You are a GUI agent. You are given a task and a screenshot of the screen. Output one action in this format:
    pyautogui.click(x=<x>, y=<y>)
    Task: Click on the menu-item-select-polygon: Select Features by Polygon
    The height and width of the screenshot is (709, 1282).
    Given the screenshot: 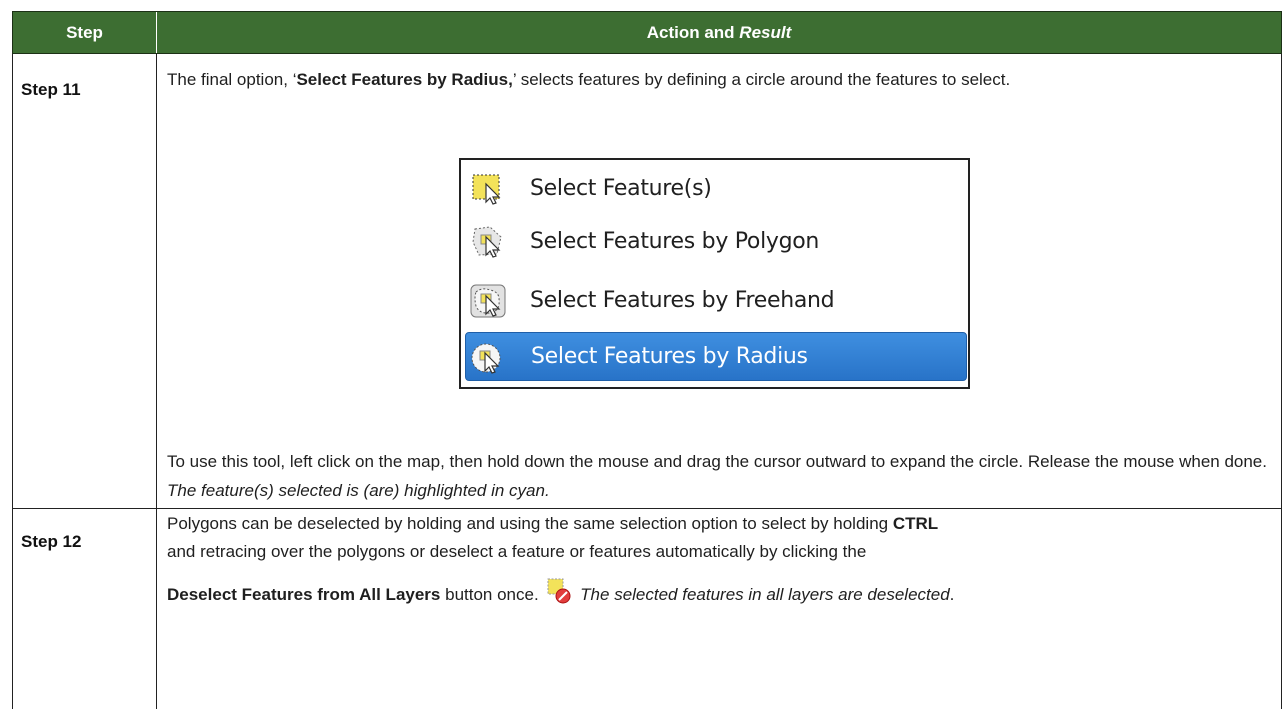 What is the action you would take?
    pyautogui.click(x=716, y=241)
    